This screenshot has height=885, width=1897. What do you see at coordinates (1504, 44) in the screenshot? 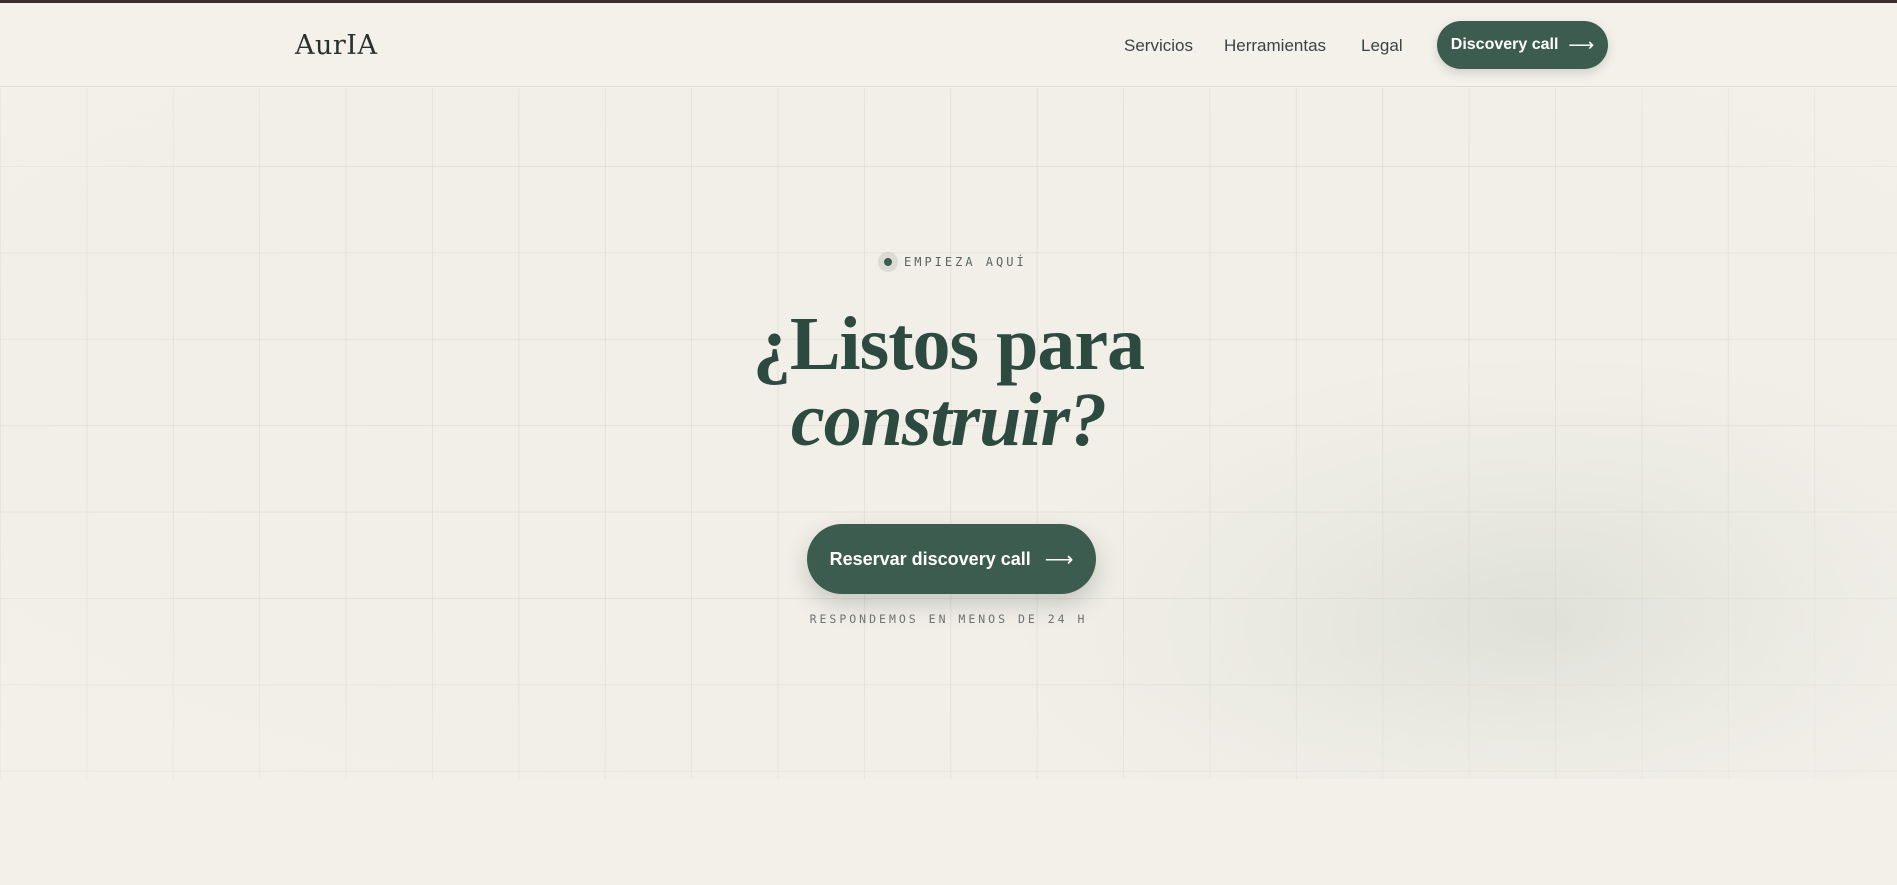
I see `discovery-call-label: Discovery call` at bounding box center [1504, 44].